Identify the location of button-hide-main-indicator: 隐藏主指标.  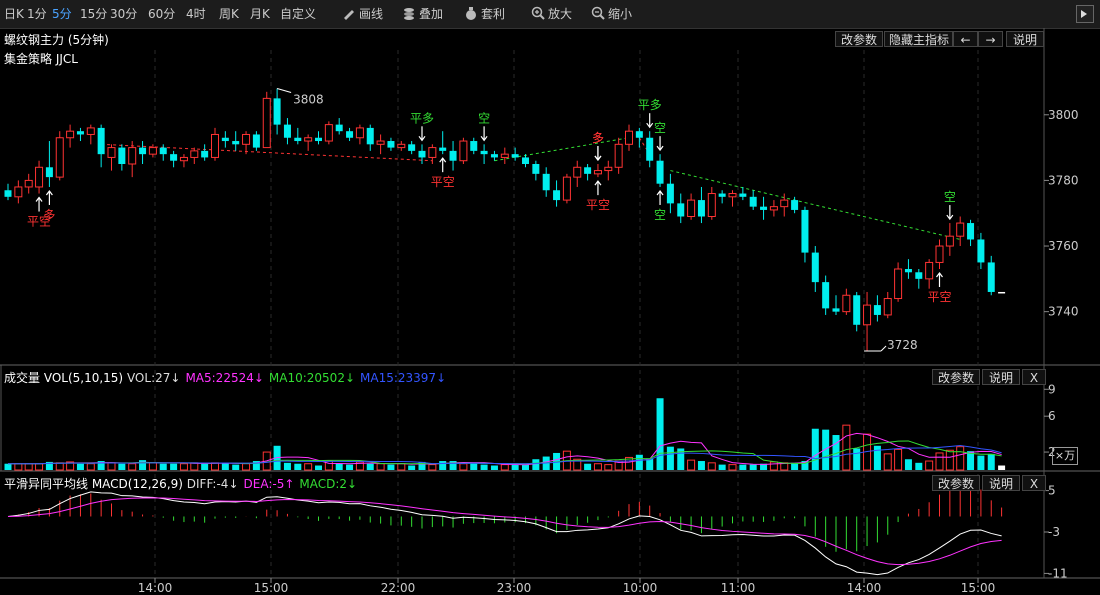
(918, 39).